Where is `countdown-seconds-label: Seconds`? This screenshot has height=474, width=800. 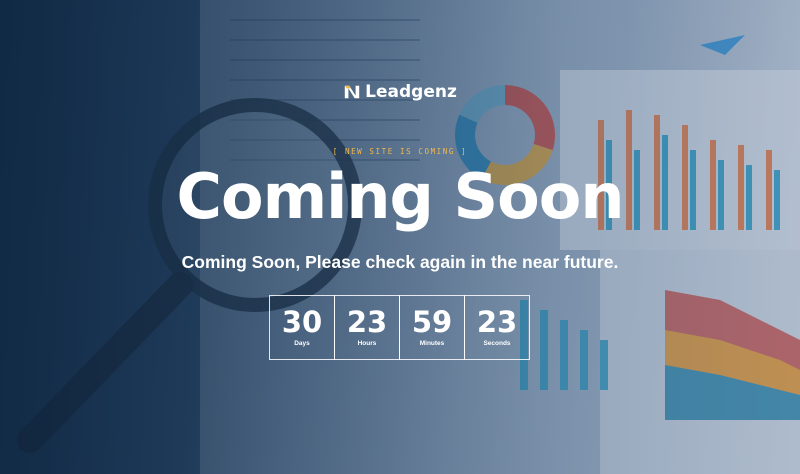
countdown-seconds-label: Seconds is located at coordinates (497, 343).